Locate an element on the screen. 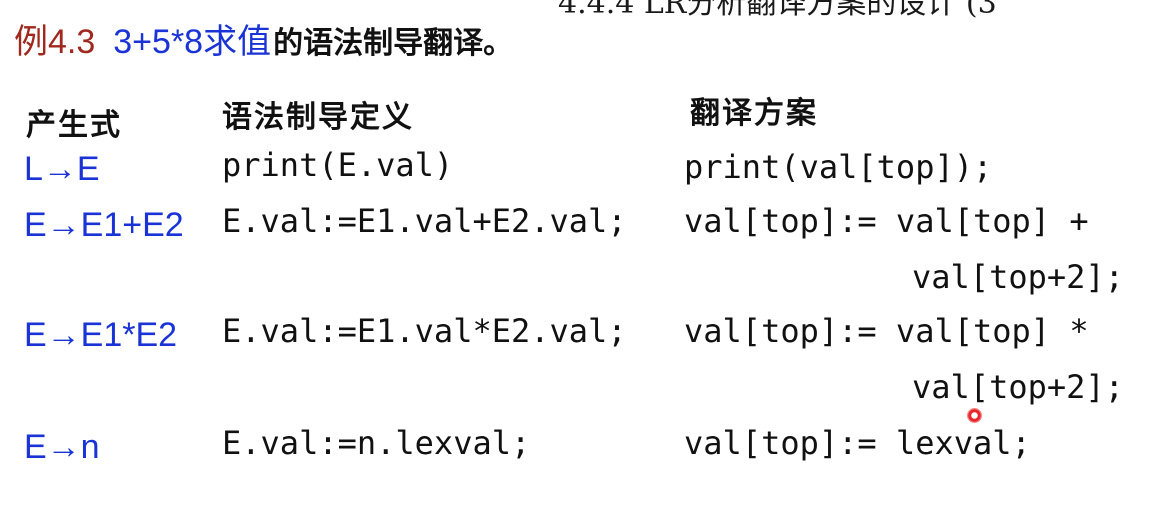 The height and width of the screenshot is (522, 1158). row-scheme: val[top]:= val[top] + is located at coordinates (886, 221).